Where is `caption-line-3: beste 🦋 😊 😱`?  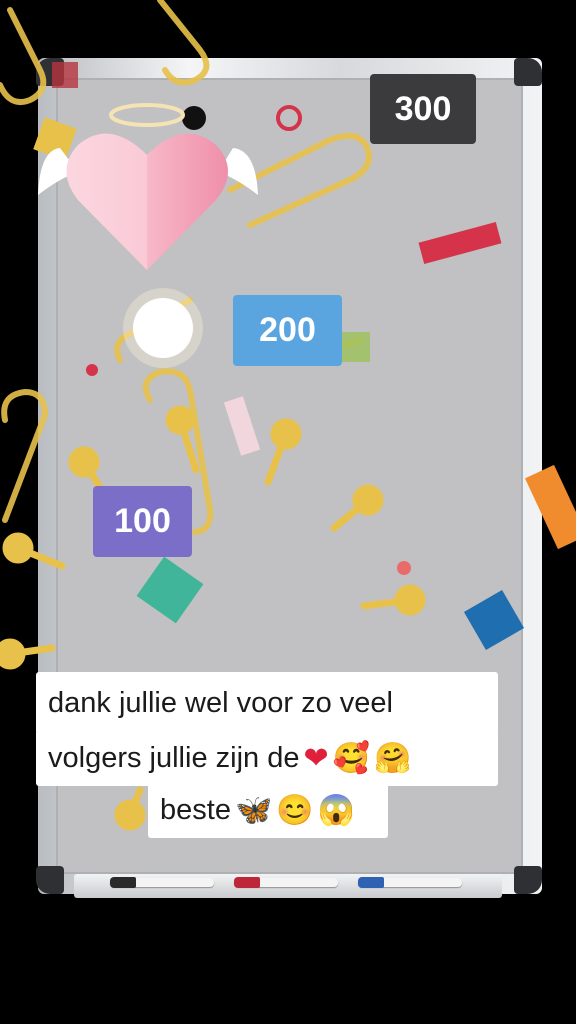 caption-line-3: beste 🦋 😊 😱 is located at coordinates (268, 810).